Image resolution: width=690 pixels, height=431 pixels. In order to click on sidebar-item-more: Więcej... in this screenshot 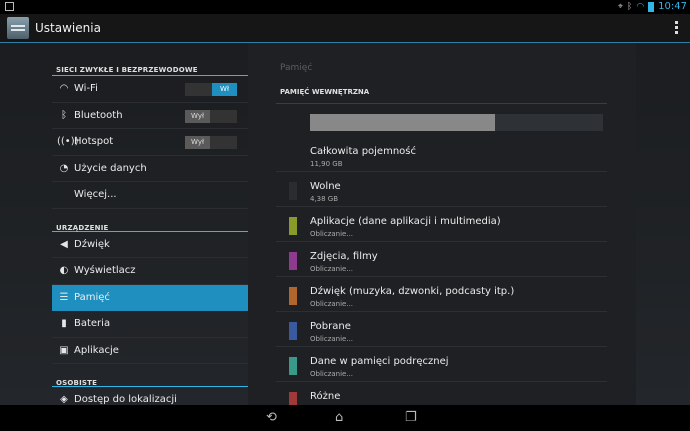, I will do `click(150, 195)`.